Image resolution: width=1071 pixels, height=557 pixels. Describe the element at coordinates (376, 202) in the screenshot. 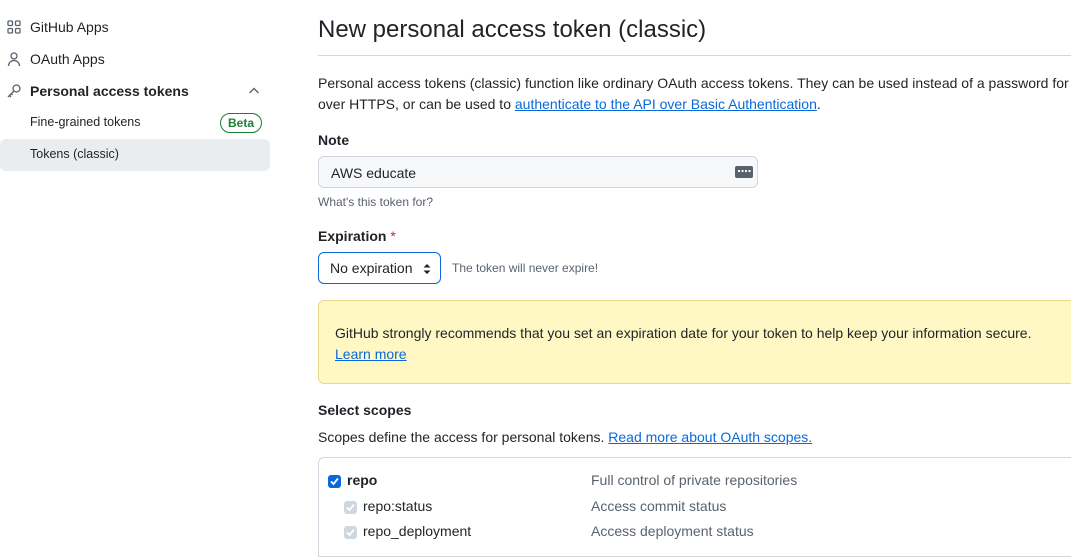

I see `note-hint: What's this token for?` at that location.